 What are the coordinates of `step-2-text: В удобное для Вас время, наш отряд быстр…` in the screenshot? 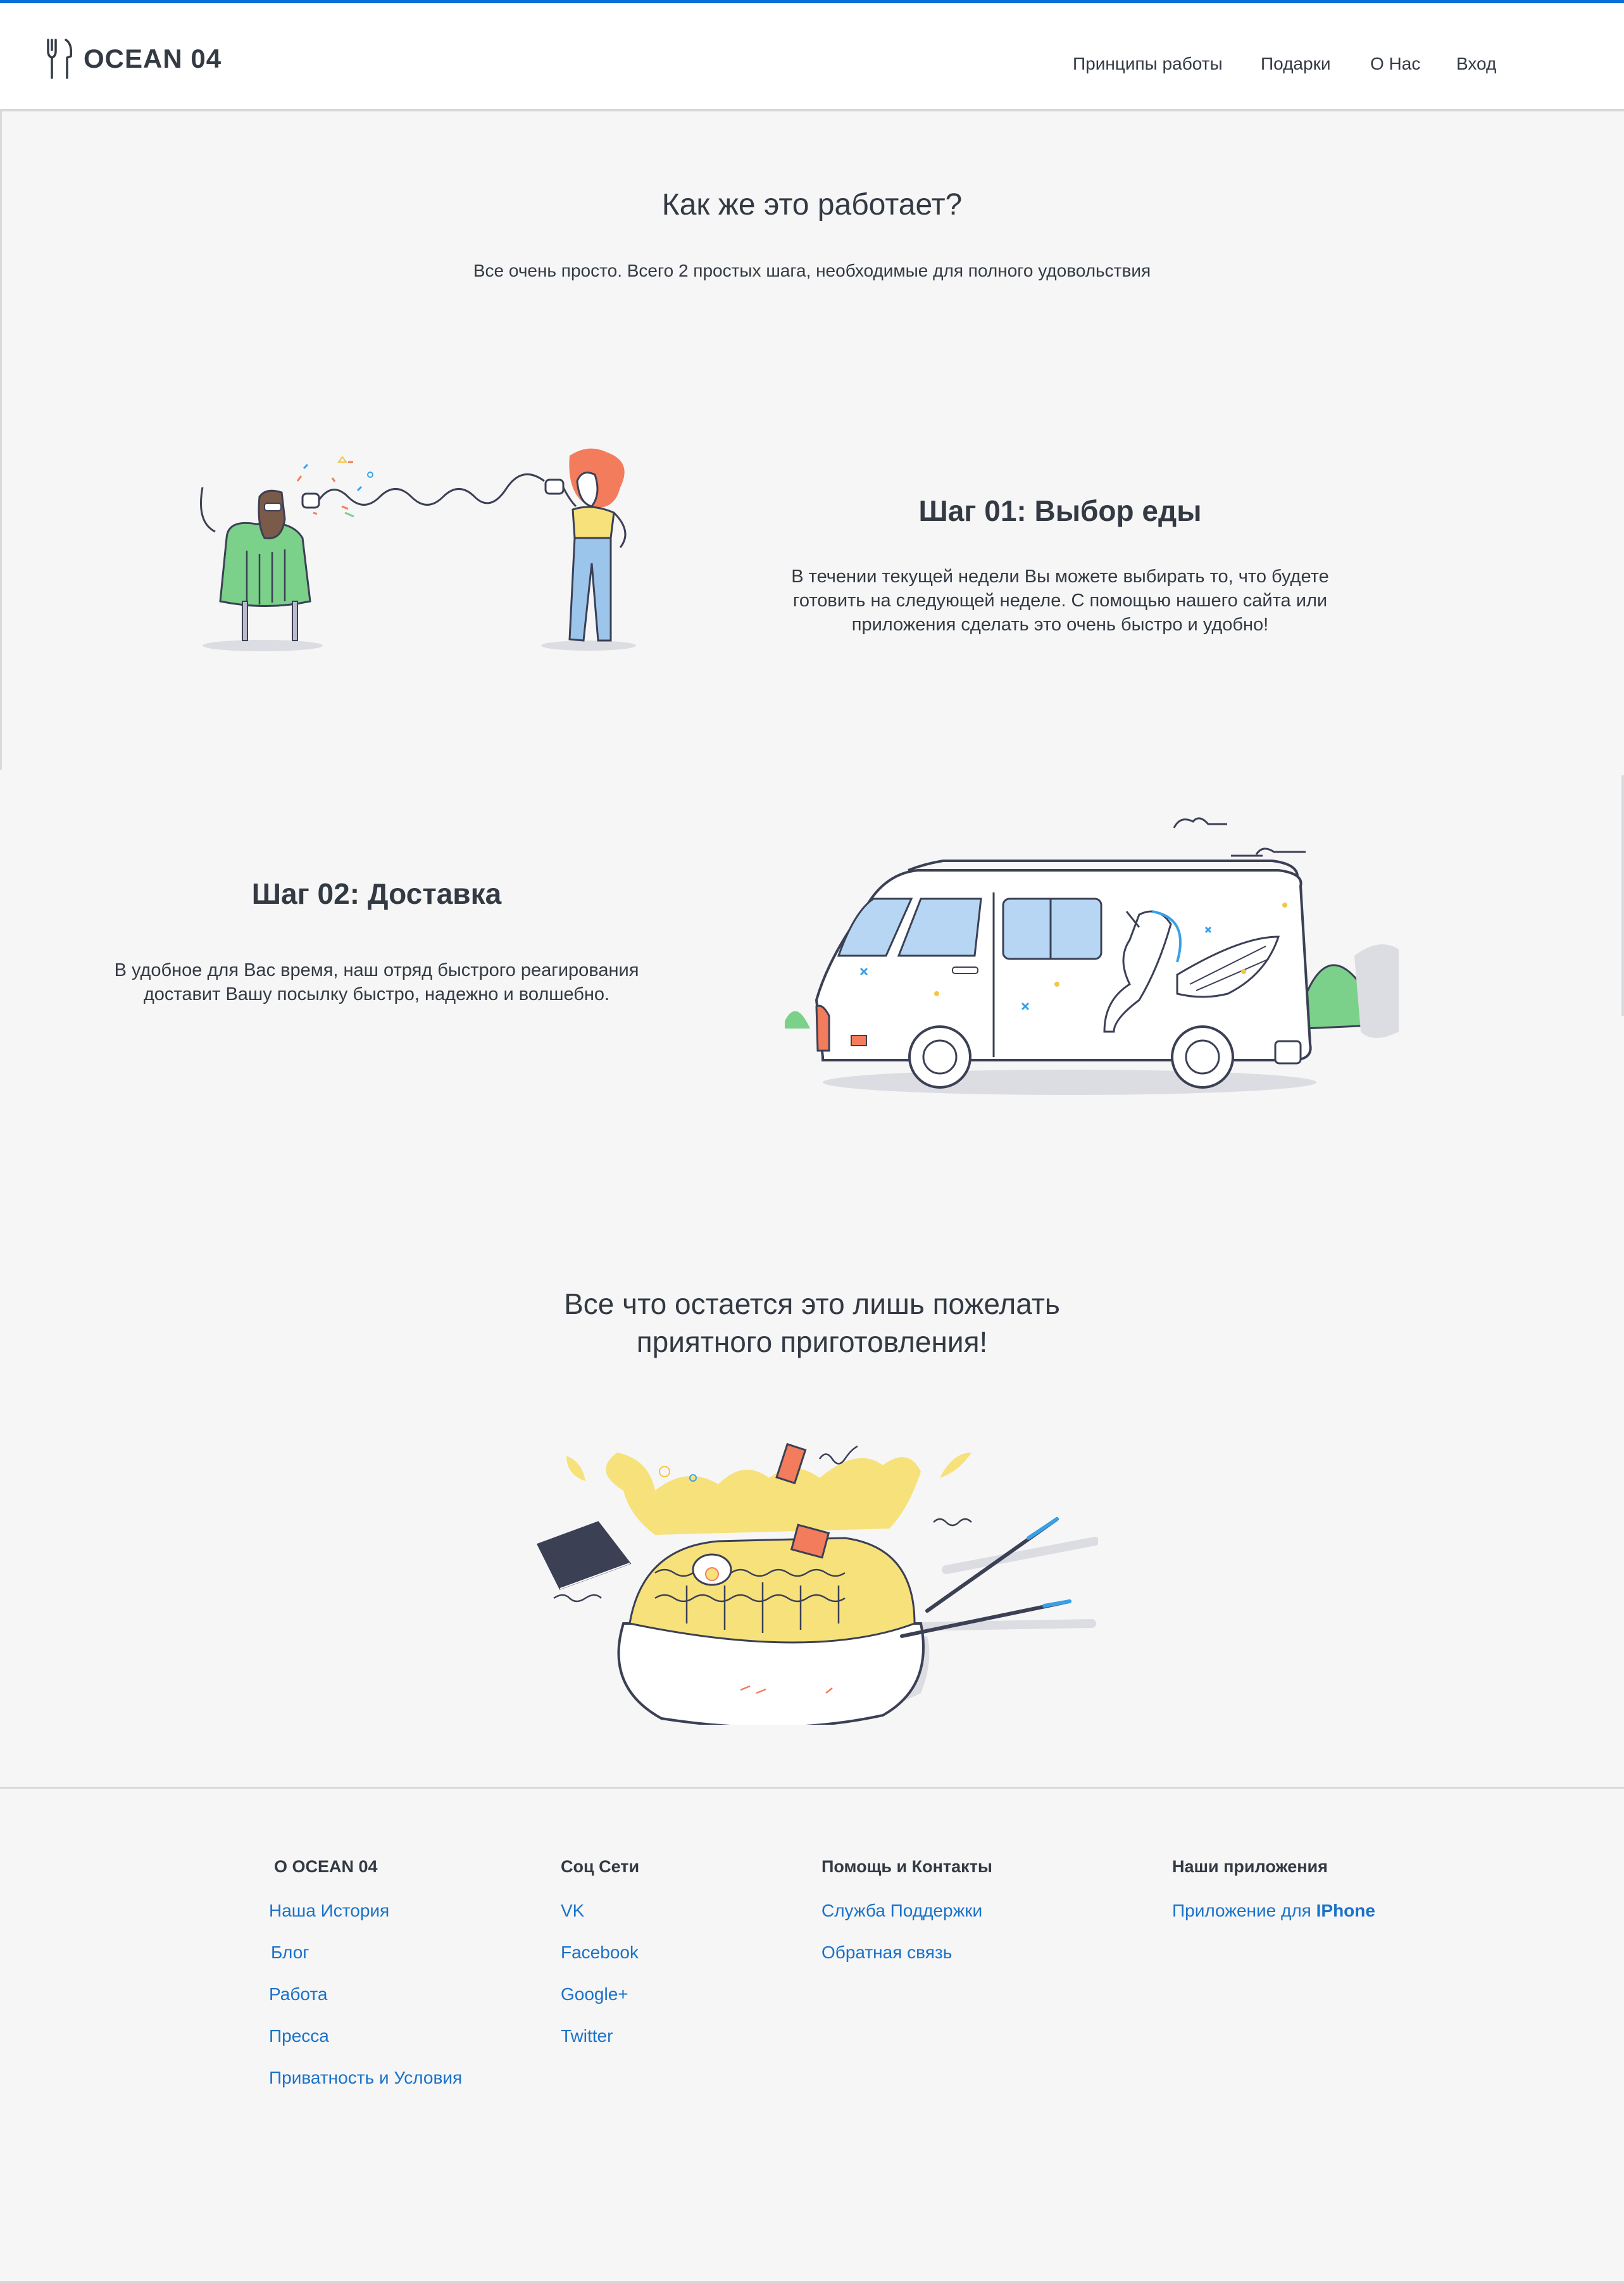 It's located at (376, 982).